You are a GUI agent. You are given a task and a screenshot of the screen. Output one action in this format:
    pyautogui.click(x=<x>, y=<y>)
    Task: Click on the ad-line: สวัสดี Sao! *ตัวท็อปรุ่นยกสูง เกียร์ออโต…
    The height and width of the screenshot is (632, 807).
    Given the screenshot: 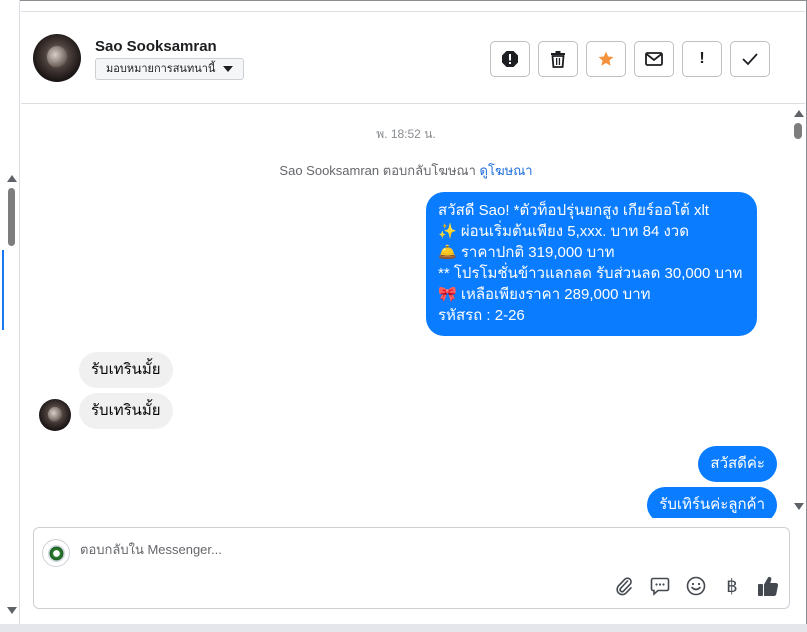 What is the action you would take?
    pyautogui.click(x=573, y=210)
    